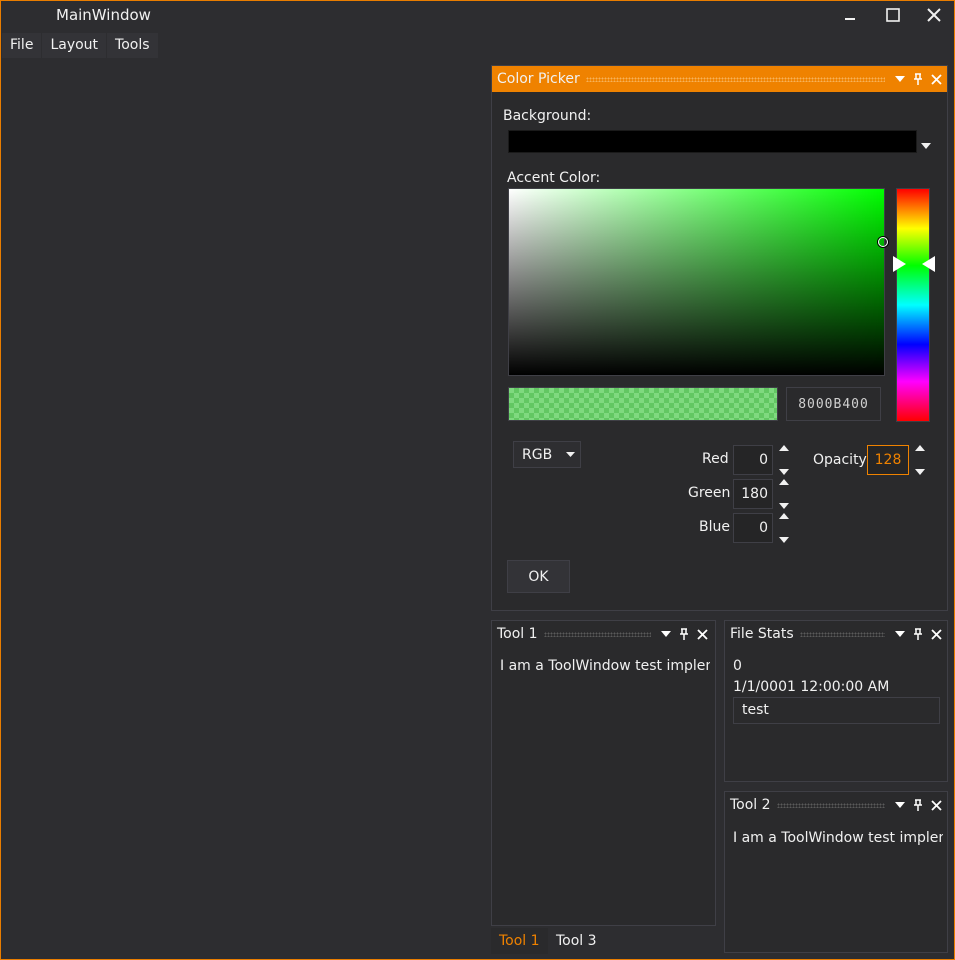 The height and width of the screenshot is (960, 955). Describe the element at coordinates (576, 941) in the screenshot. I see `tab-tool3: Tool 3` at that location.